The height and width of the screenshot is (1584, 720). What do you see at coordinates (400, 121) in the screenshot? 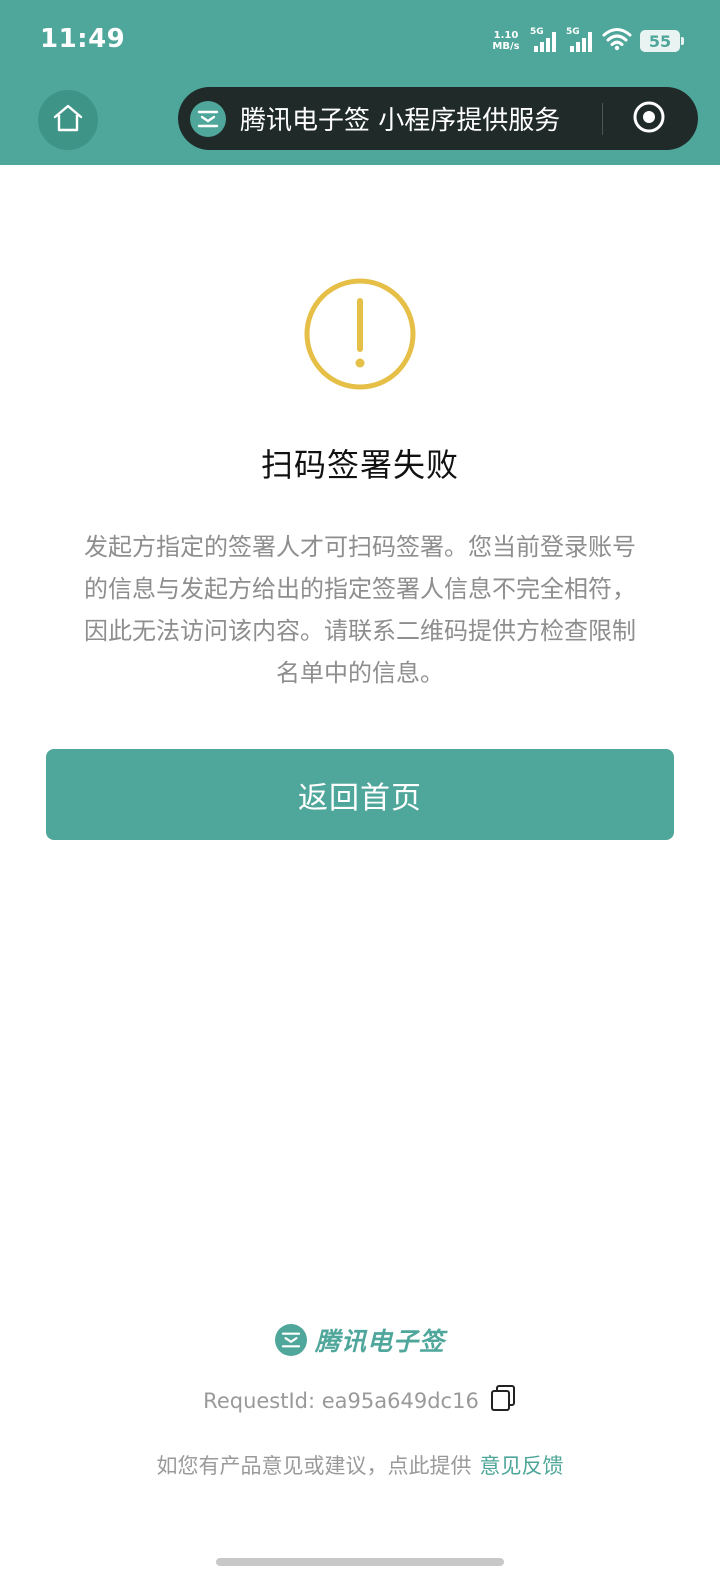
I see `capsule-title: 腾讯电子签 小程序提供服务` at bounding box center [400, 121].